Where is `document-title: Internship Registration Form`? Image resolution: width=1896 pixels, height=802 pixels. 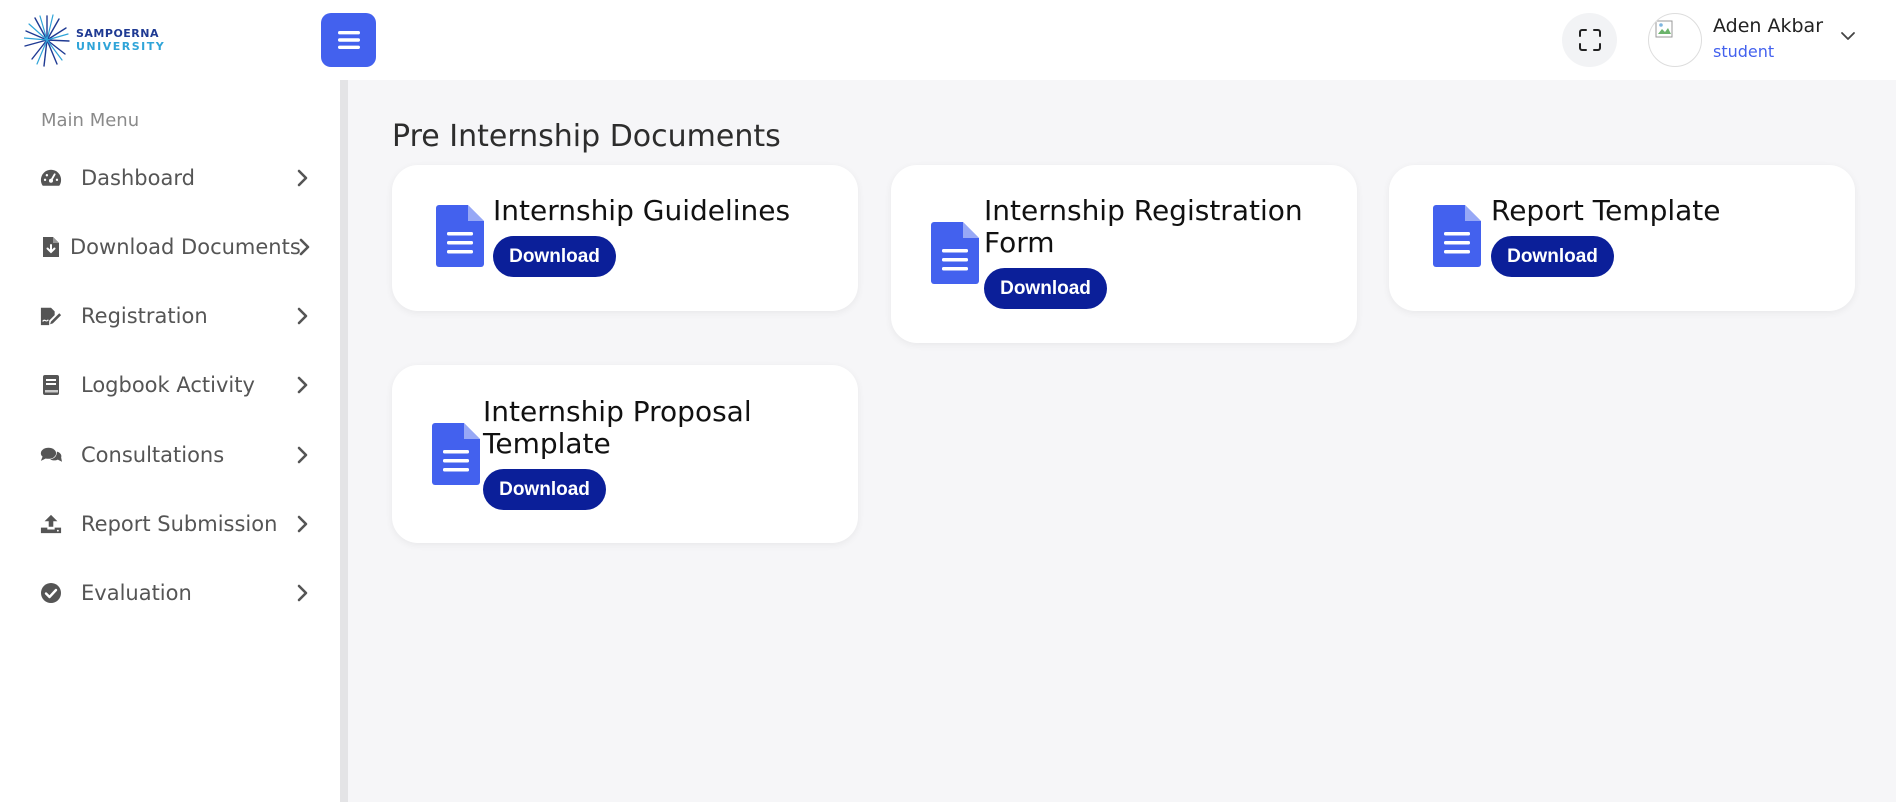 document-title: Internship Registration Form is located at coordinates (1143, 226).